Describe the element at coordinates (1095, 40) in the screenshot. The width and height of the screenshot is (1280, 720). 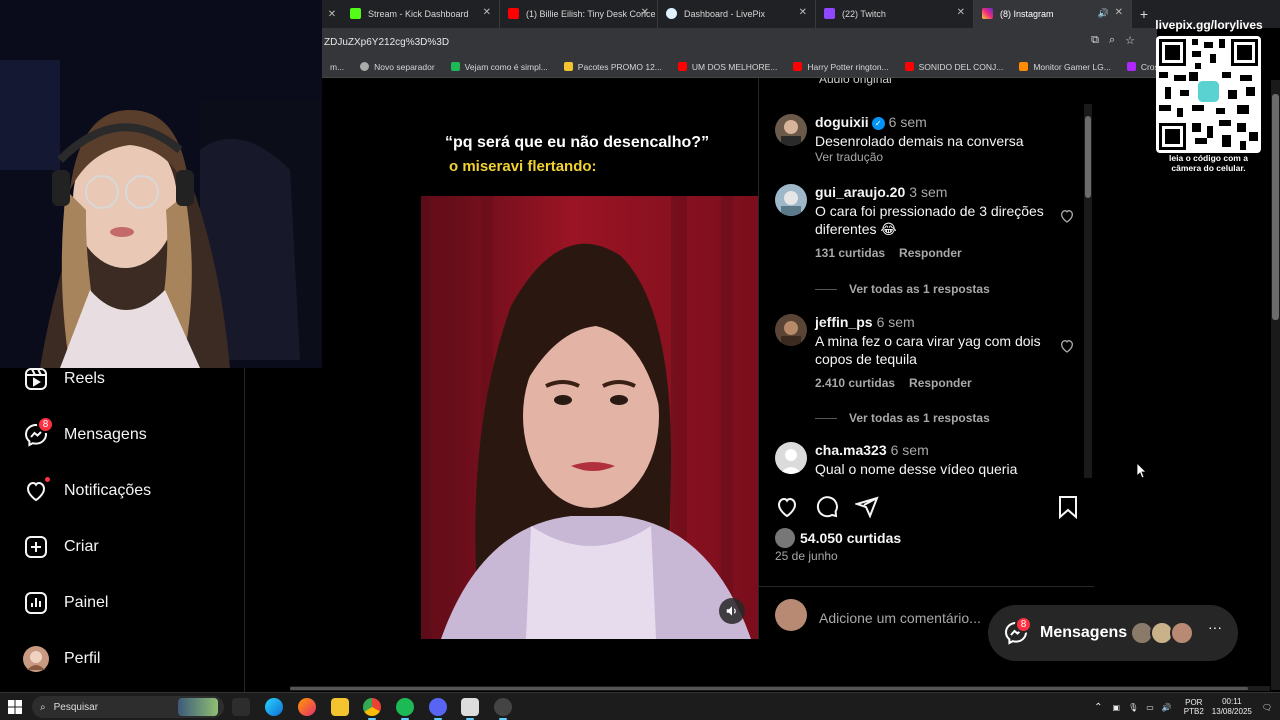
I see `install-icon: ⧉` at that location.